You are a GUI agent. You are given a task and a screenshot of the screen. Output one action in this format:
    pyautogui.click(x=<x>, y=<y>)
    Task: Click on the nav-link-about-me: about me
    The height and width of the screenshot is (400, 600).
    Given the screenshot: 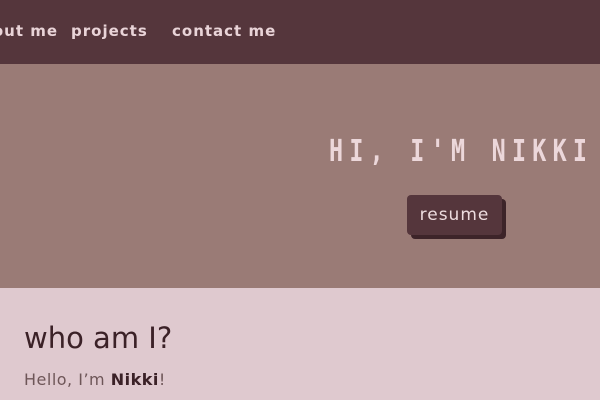 What is the action you would take?
    pyautogui.click(x=29, y=31)
    